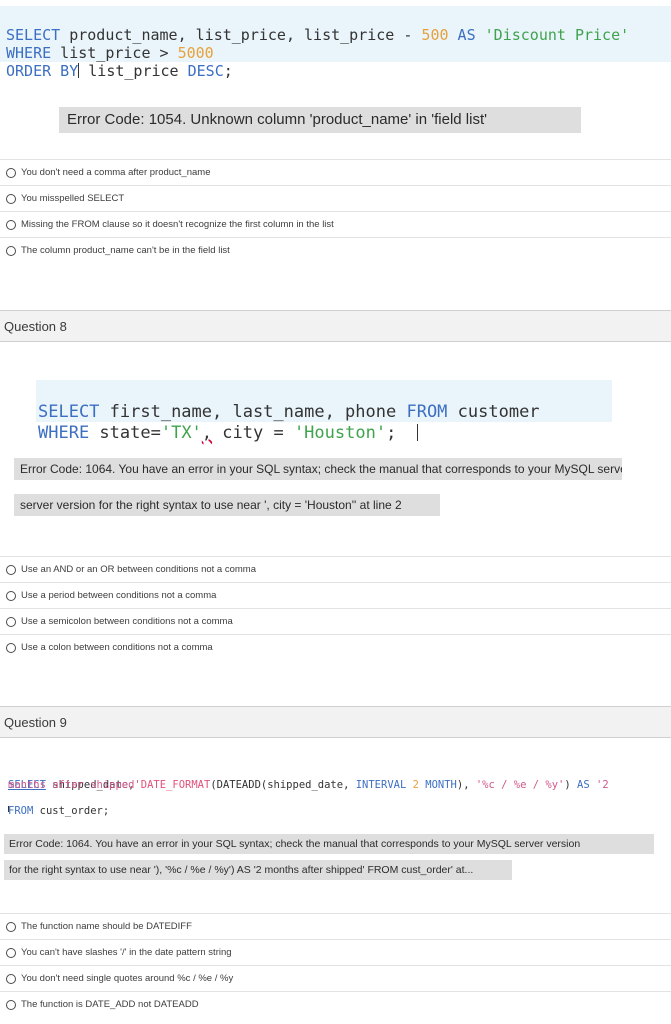 The height and width of the screenshot is (1024, 671). What do you see at coordinates (133, 71) in the screenshot?
I see `sql-text: list_price` at bounding box center [133, 71].